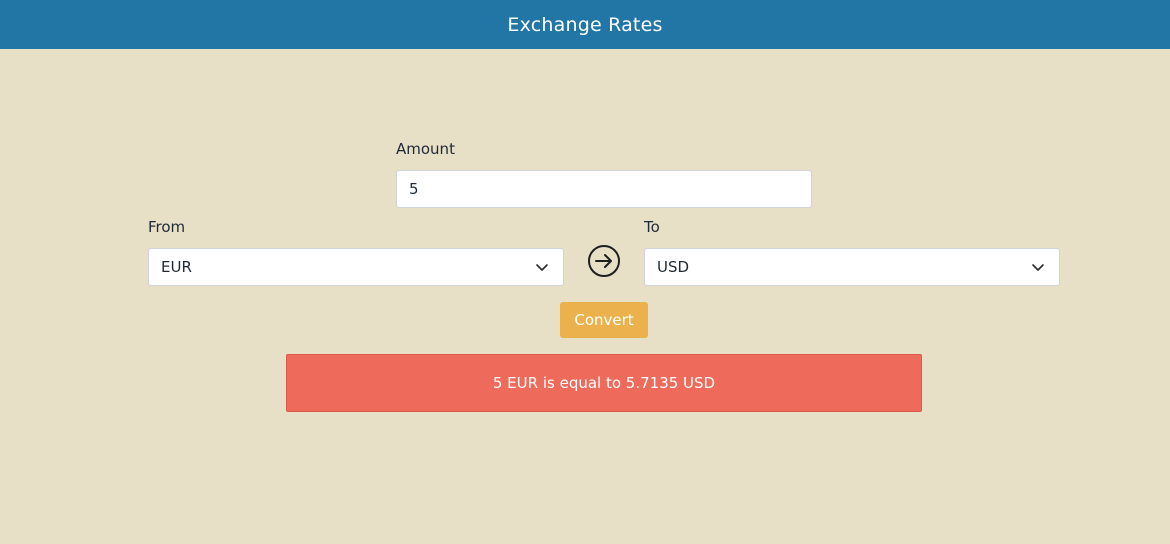  I want to click on from-currency-select: EUR, so click(356, 267).